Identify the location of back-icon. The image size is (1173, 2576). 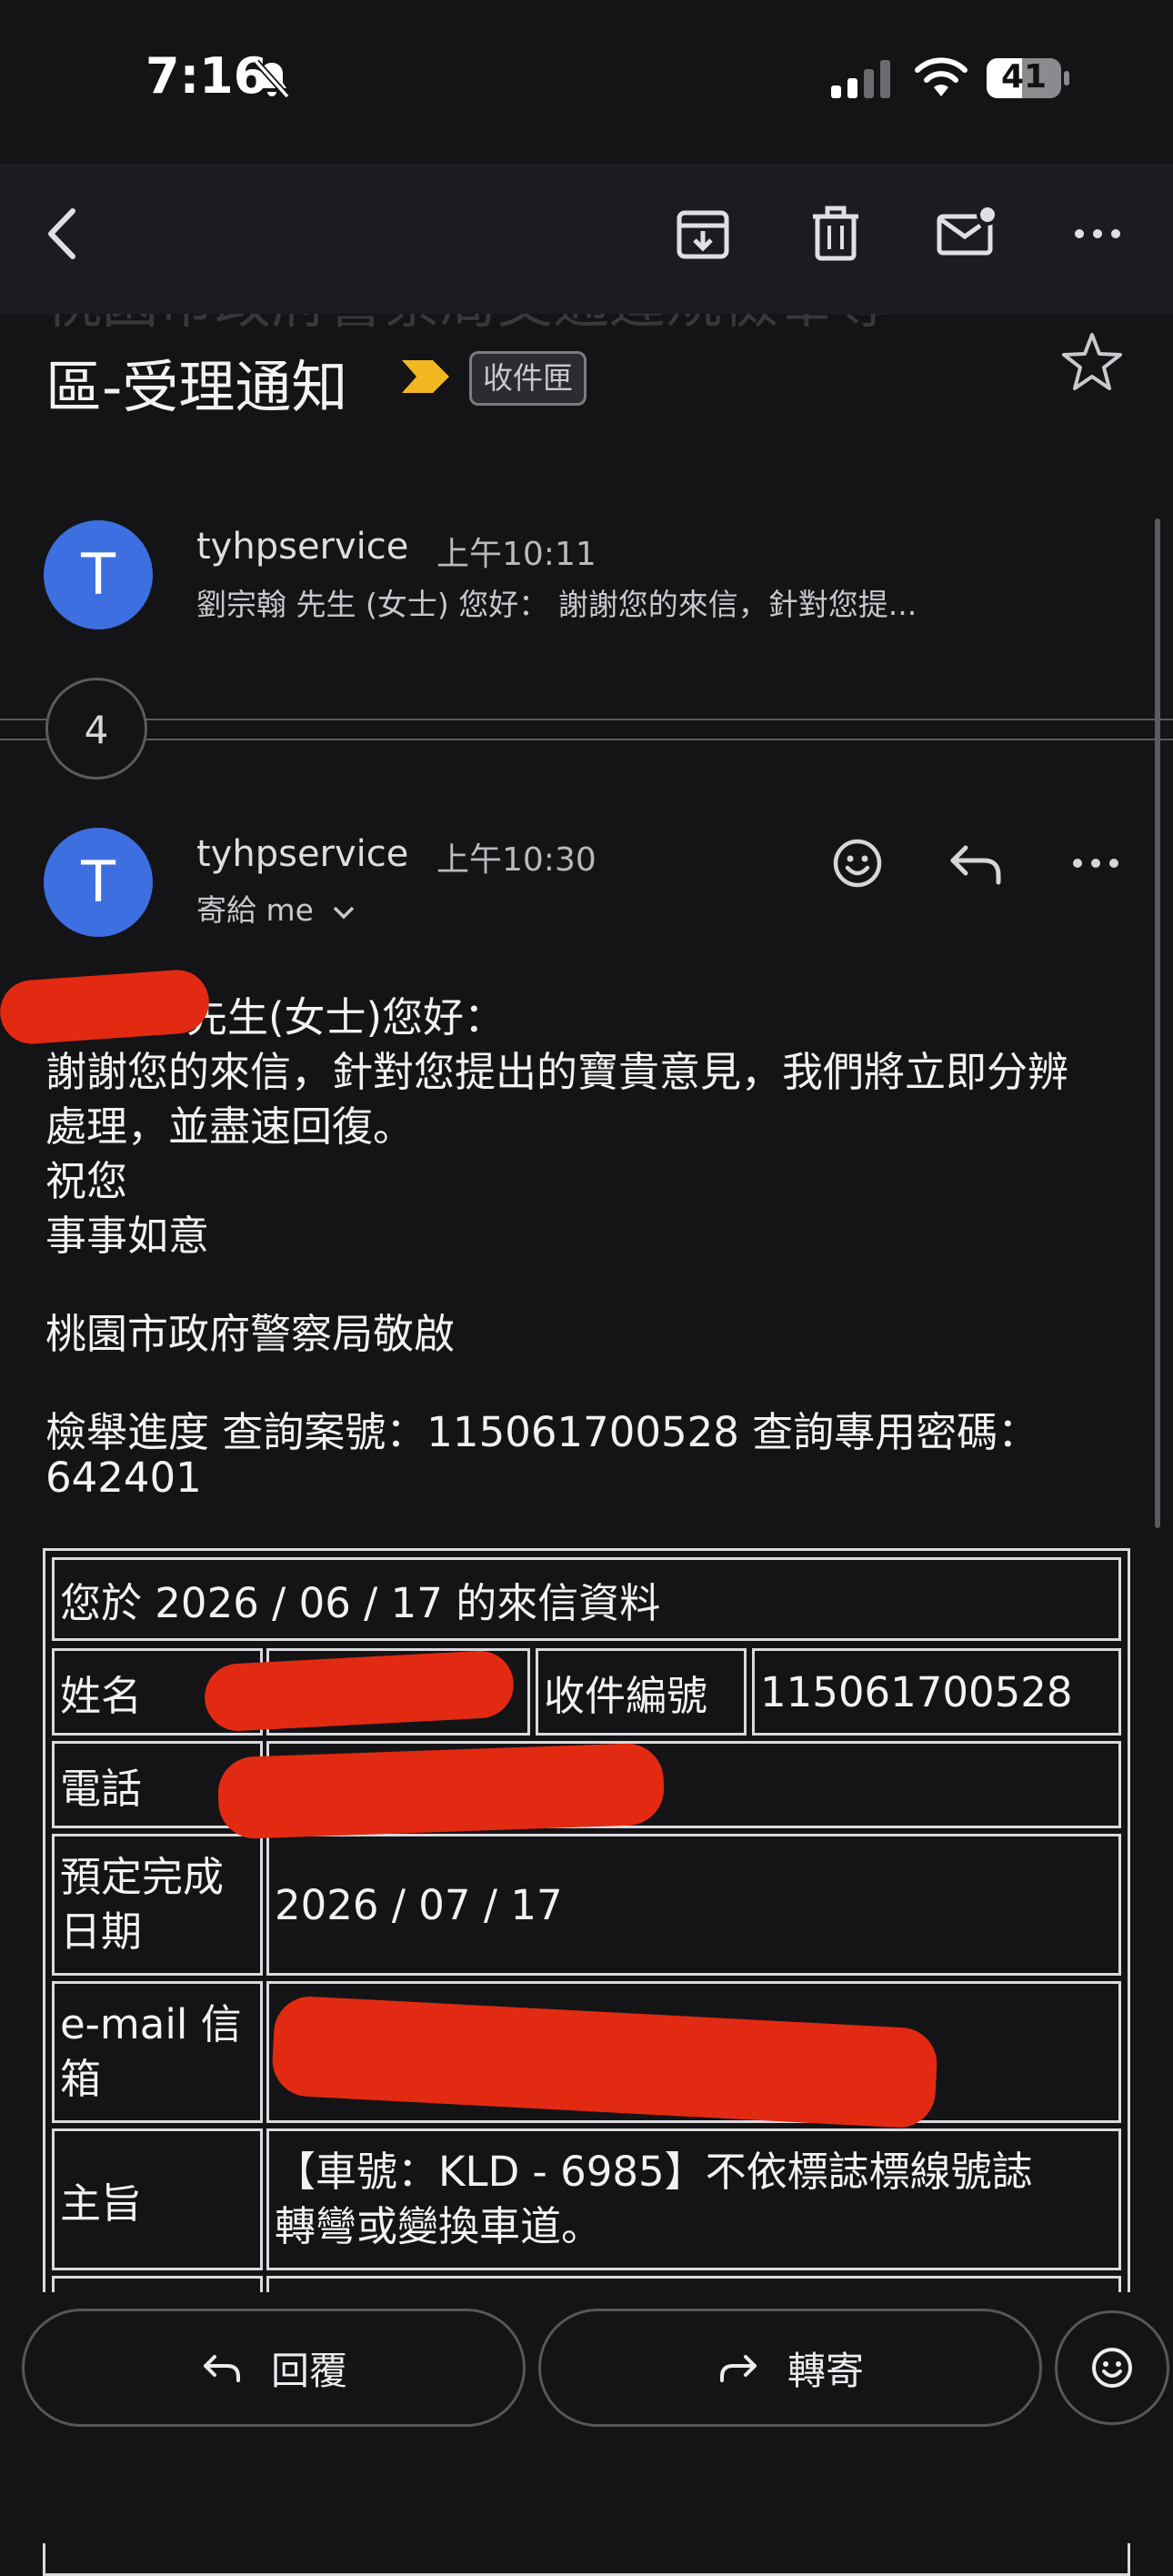
(63, 234).